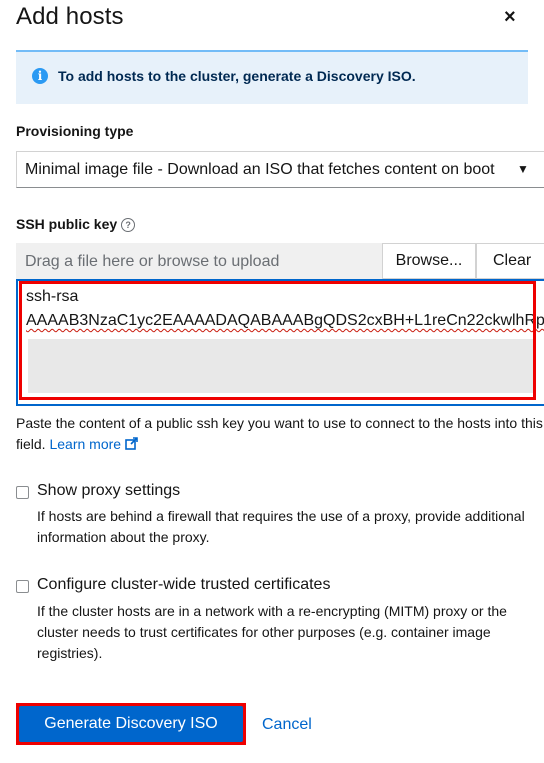 The width and height of the screenshot is (544, 763). What do you see at coordinates (131, 443) in the screenshot?
I see `external-link-icon` at bounding box center [131, 443].